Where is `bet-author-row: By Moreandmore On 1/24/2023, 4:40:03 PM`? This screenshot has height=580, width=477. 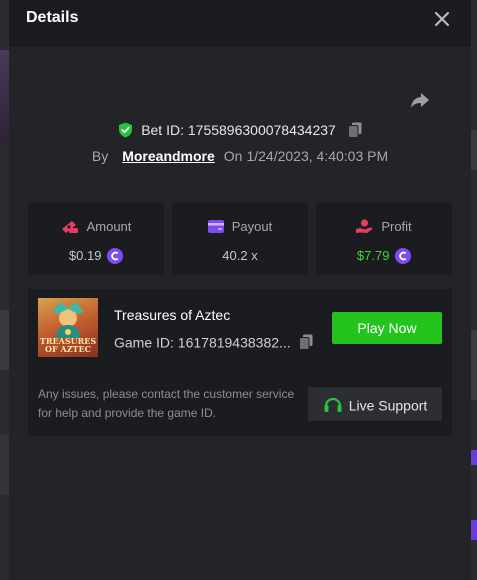 bet-author-row: By Moreandmore On 1/24/2023, 4:40:03 PM is located at coordinates (240, 156).